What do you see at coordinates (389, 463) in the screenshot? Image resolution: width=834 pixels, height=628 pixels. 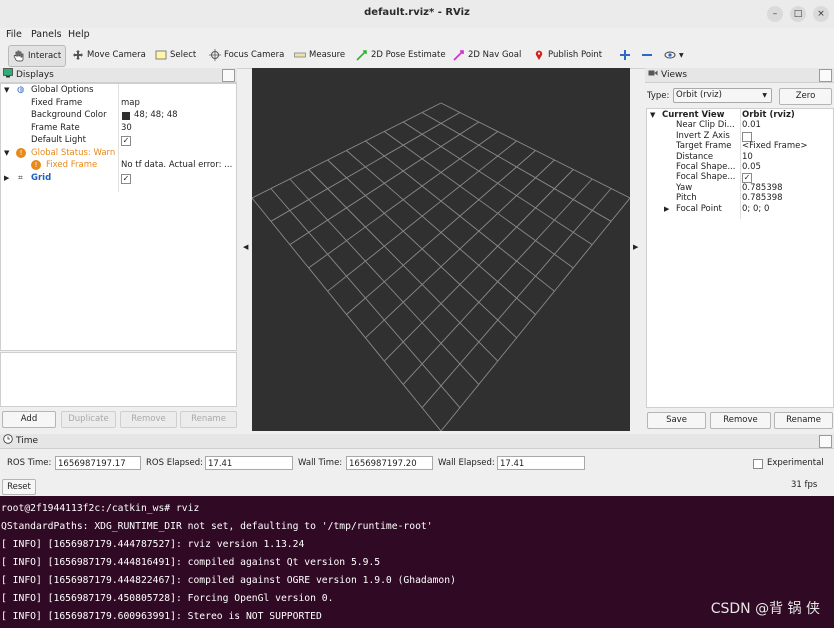 I see `wall-time-field: 1656987197.20` at bounding box center [389, 463].